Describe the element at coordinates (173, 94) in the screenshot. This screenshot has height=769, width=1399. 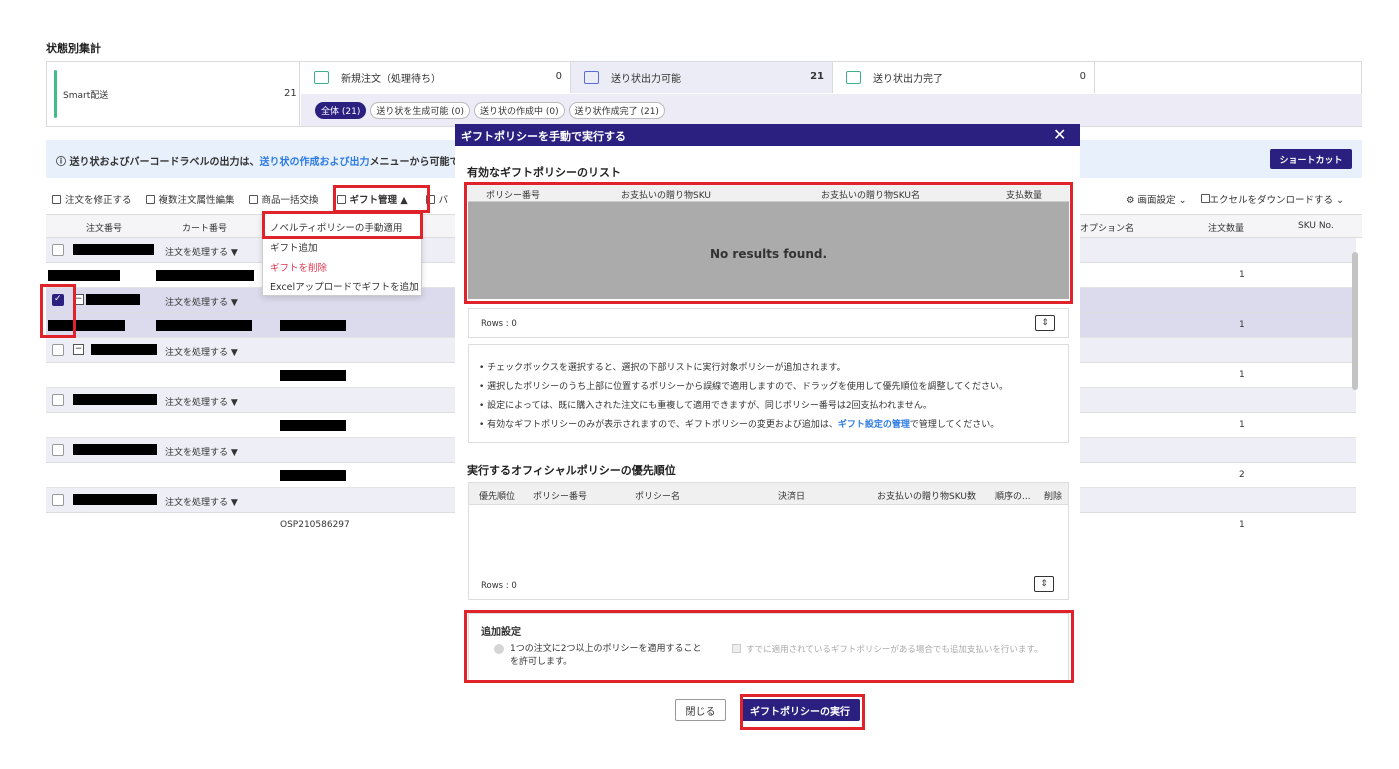
I see `smart-delivery-cell: Smart配送 21` at that location.